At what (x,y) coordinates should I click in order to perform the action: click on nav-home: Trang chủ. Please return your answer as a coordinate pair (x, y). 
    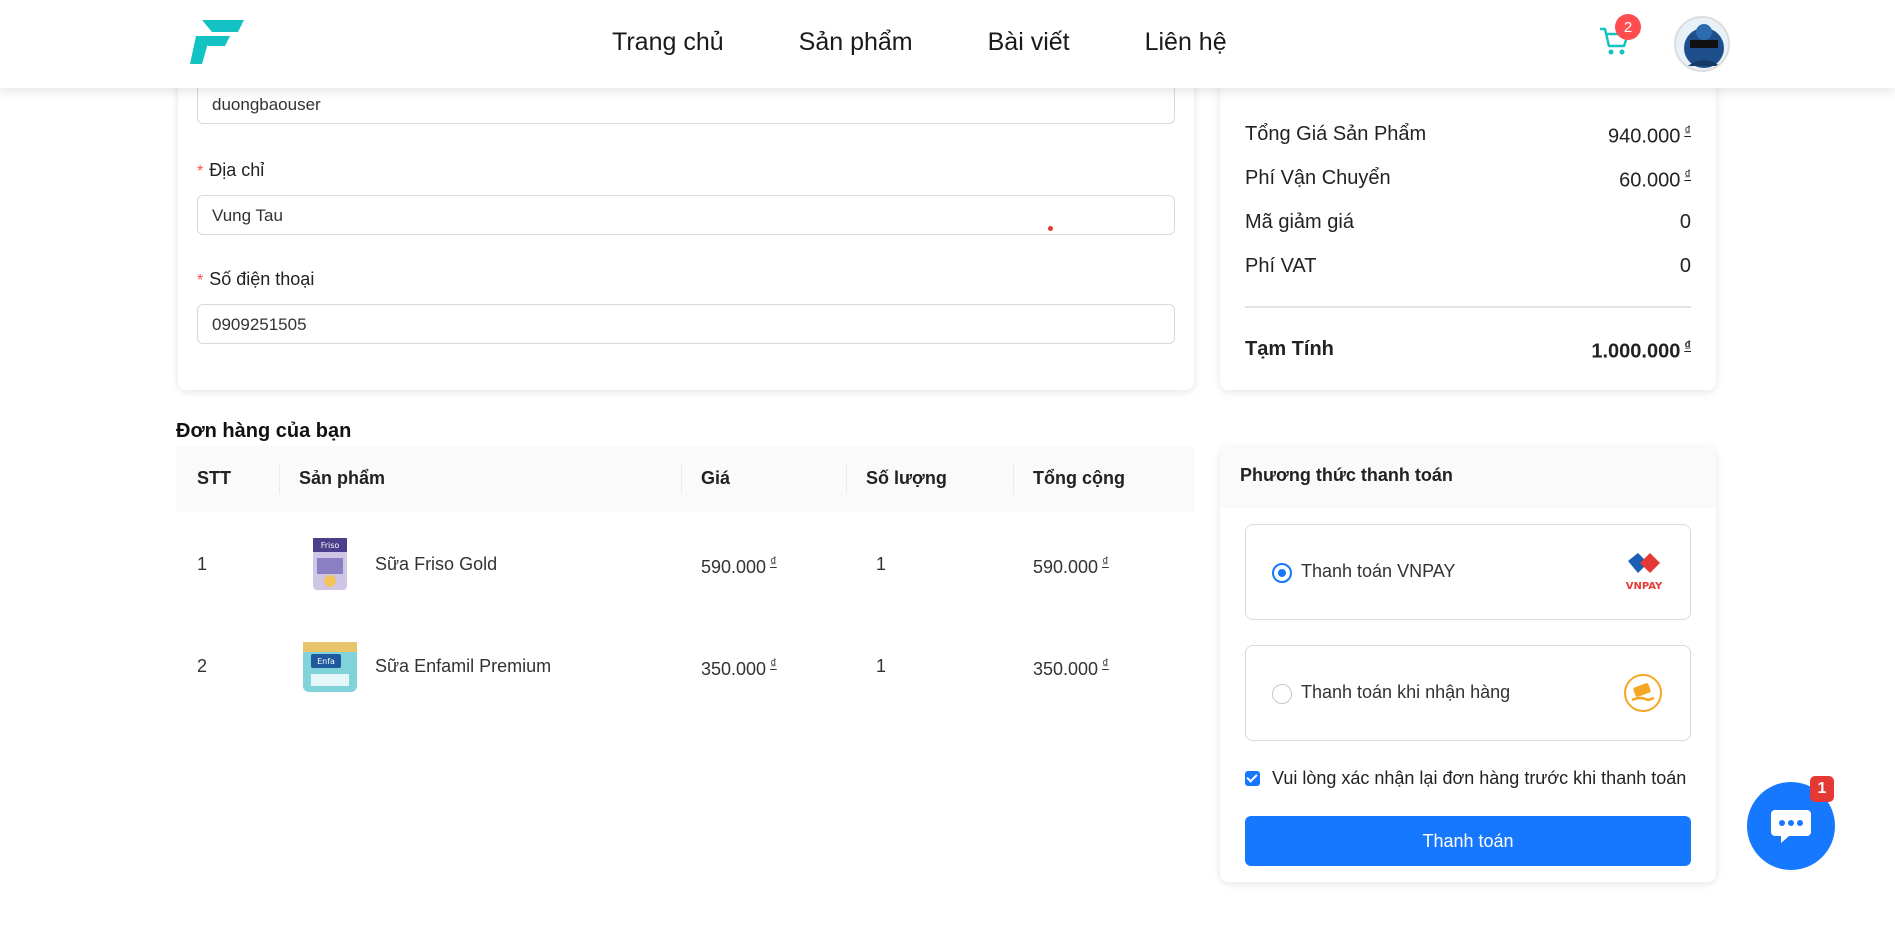
    Looking at the image, I should click on (668, 42).